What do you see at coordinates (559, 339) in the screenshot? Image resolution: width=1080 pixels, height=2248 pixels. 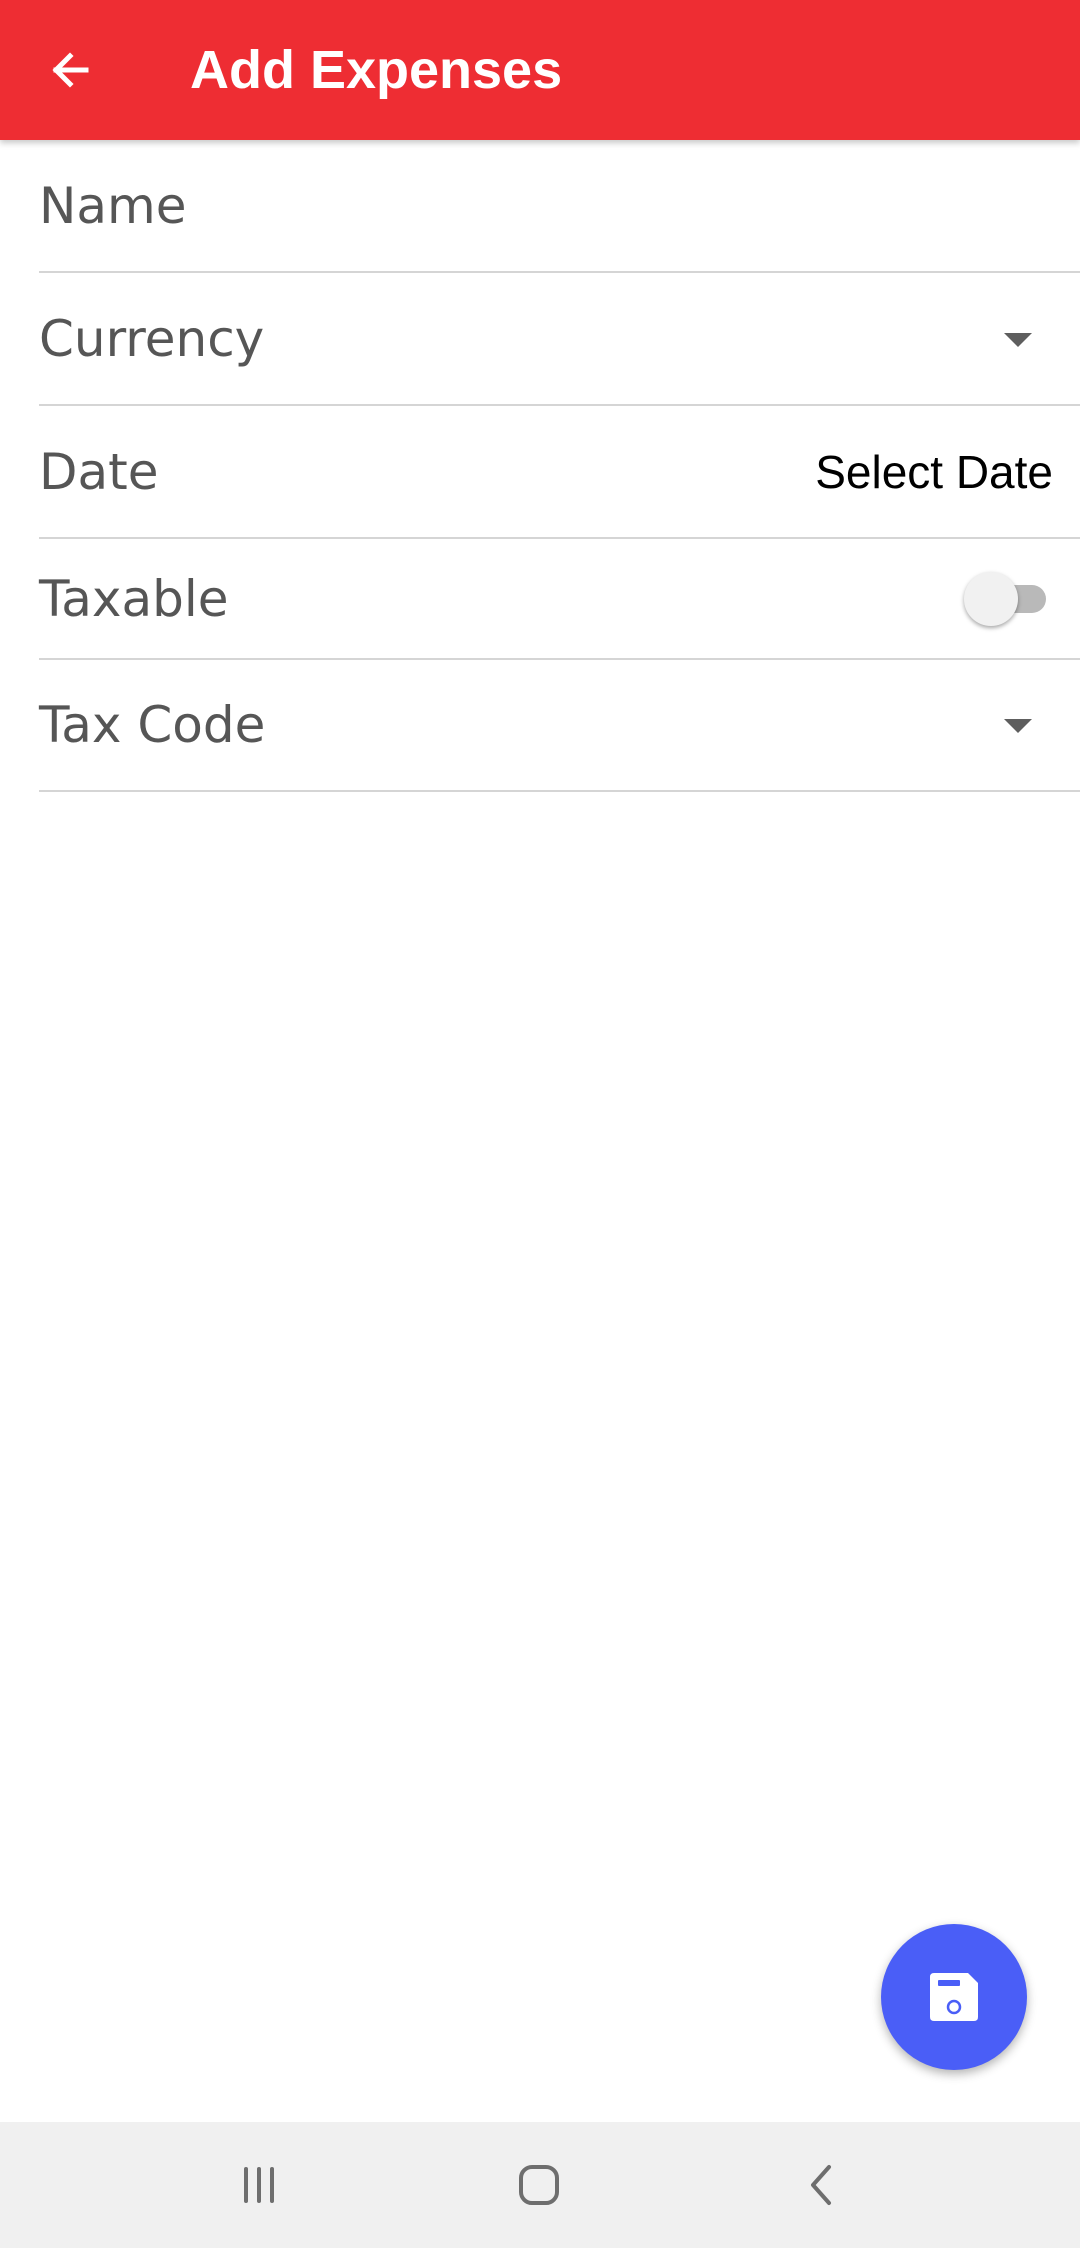 I see `currency-dropdown: Currency` at bounding box center [559, 339].